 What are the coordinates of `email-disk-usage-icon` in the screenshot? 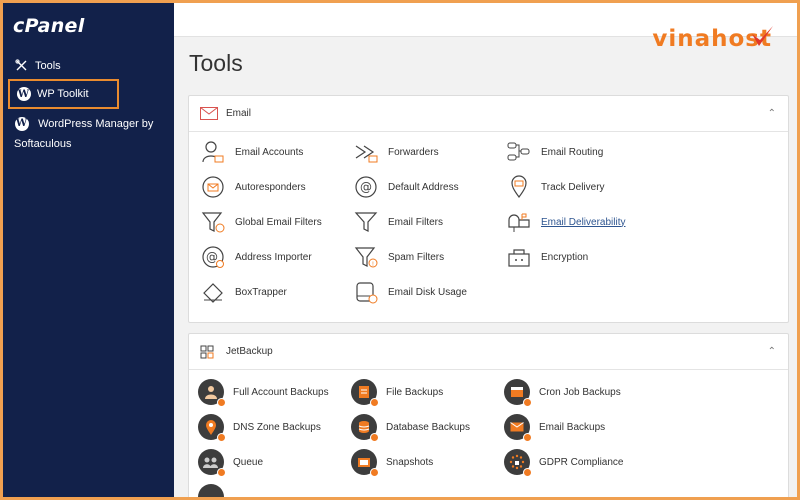 It's located at (366, 292).